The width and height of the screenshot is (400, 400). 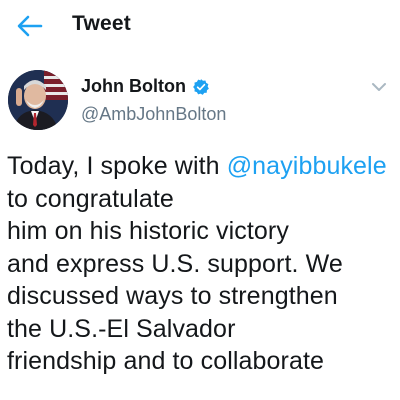 I want to click on mention-link: @nayibbukele, so click(x=307, y=166).